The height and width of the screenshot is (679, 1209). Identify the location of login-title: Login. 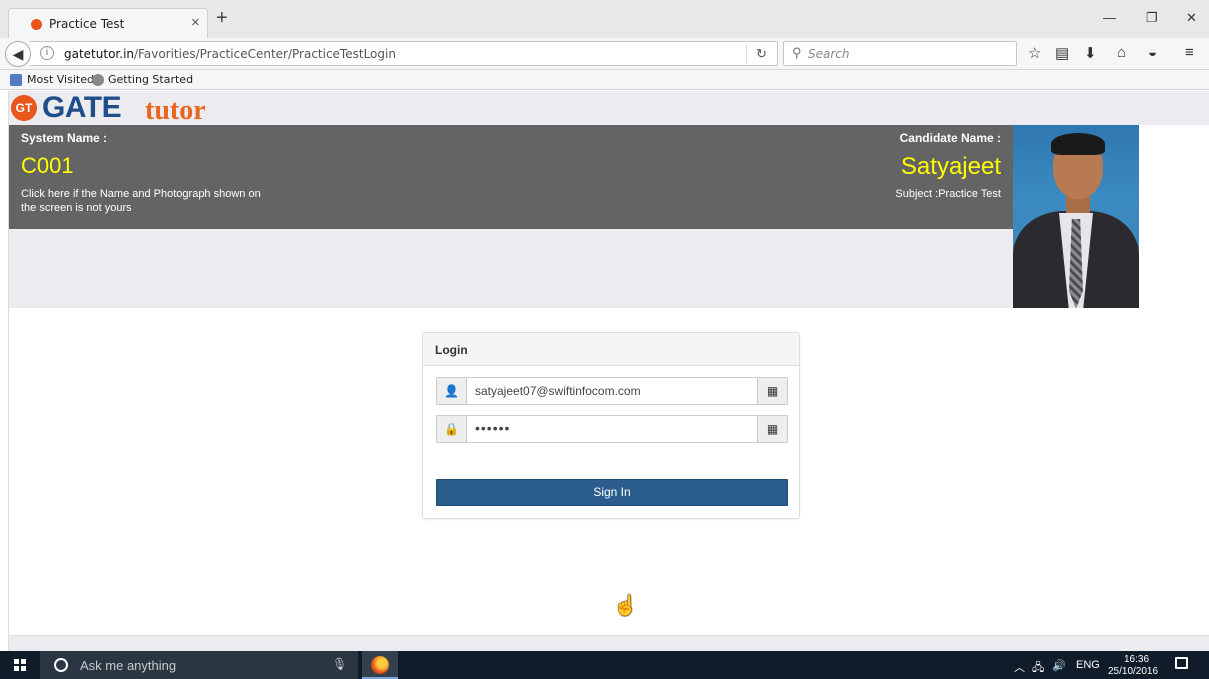
(611, 349).